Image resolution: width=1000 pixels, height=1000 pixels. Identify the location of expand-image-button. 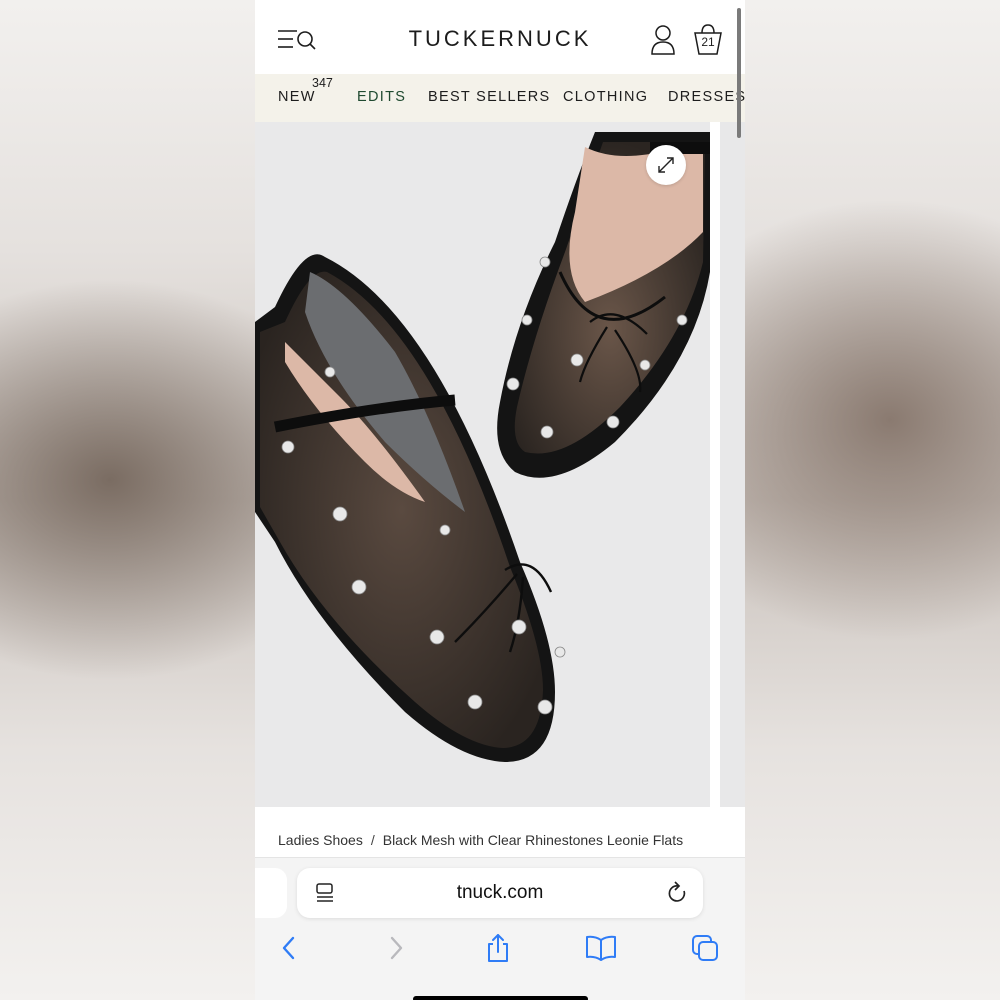
(666, 165).